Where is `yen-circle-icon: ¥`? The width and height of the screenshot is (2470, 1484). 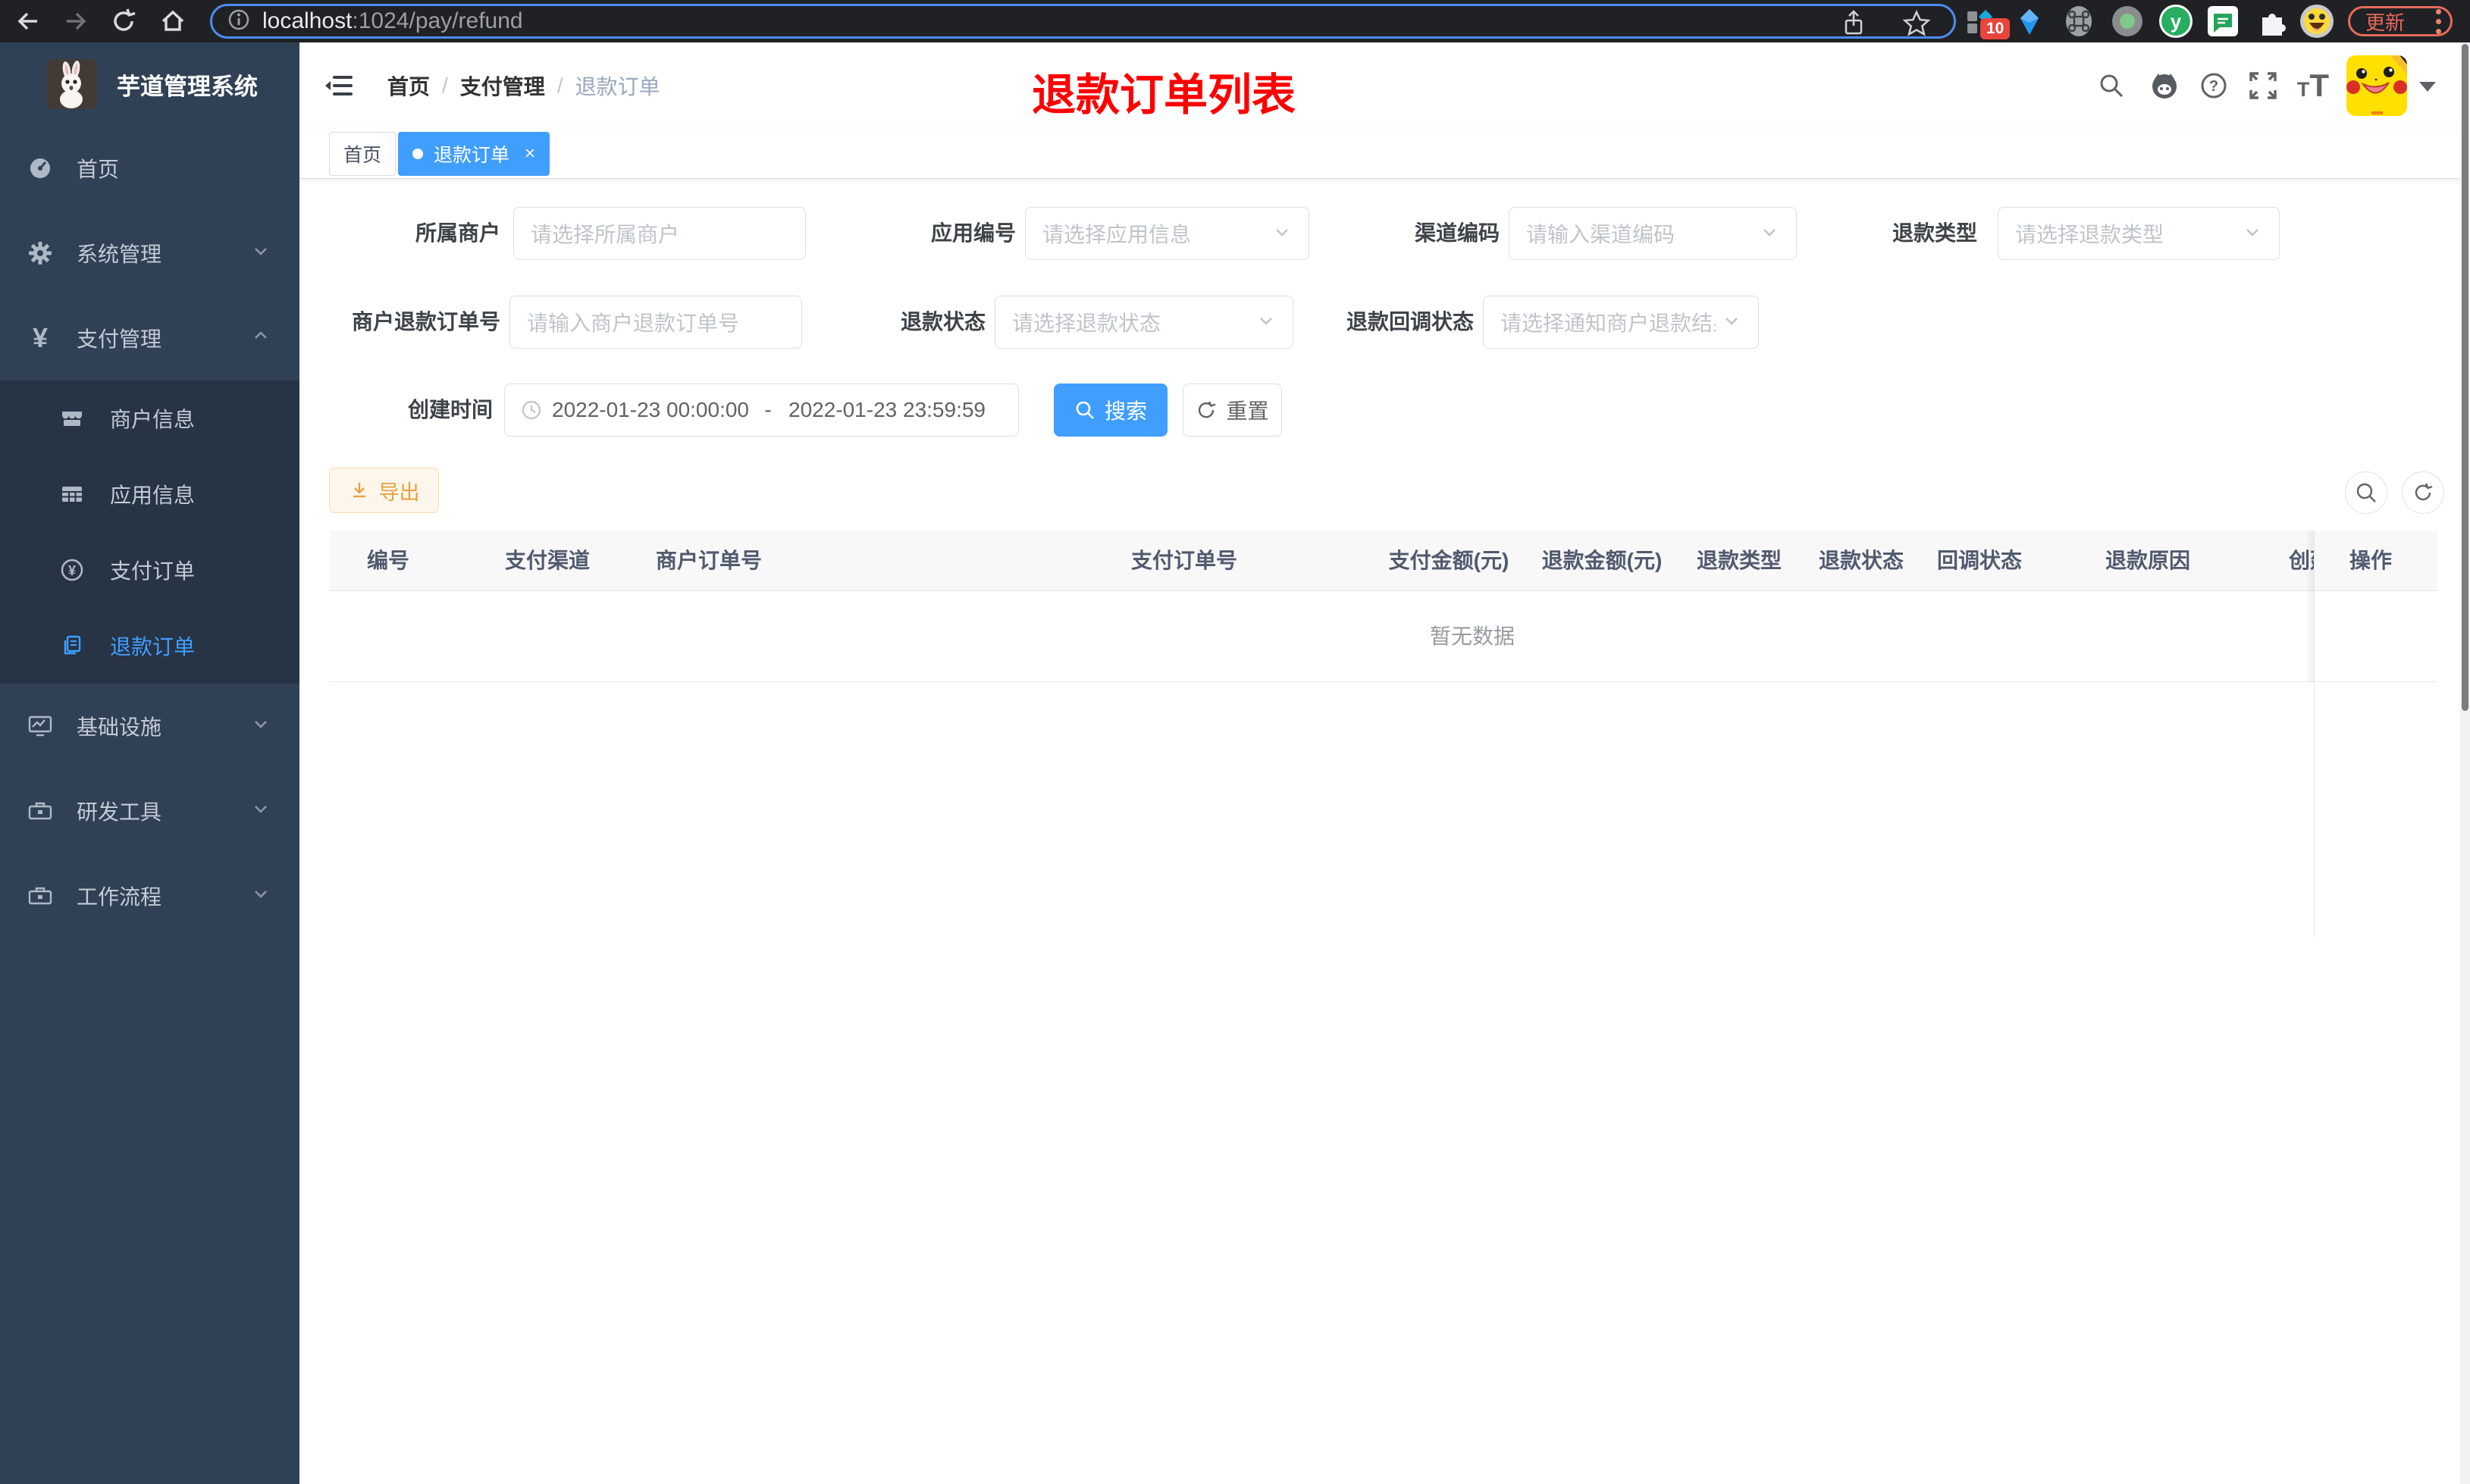 yen-circle-icon: ¥ is located at coordinates (72, 570).